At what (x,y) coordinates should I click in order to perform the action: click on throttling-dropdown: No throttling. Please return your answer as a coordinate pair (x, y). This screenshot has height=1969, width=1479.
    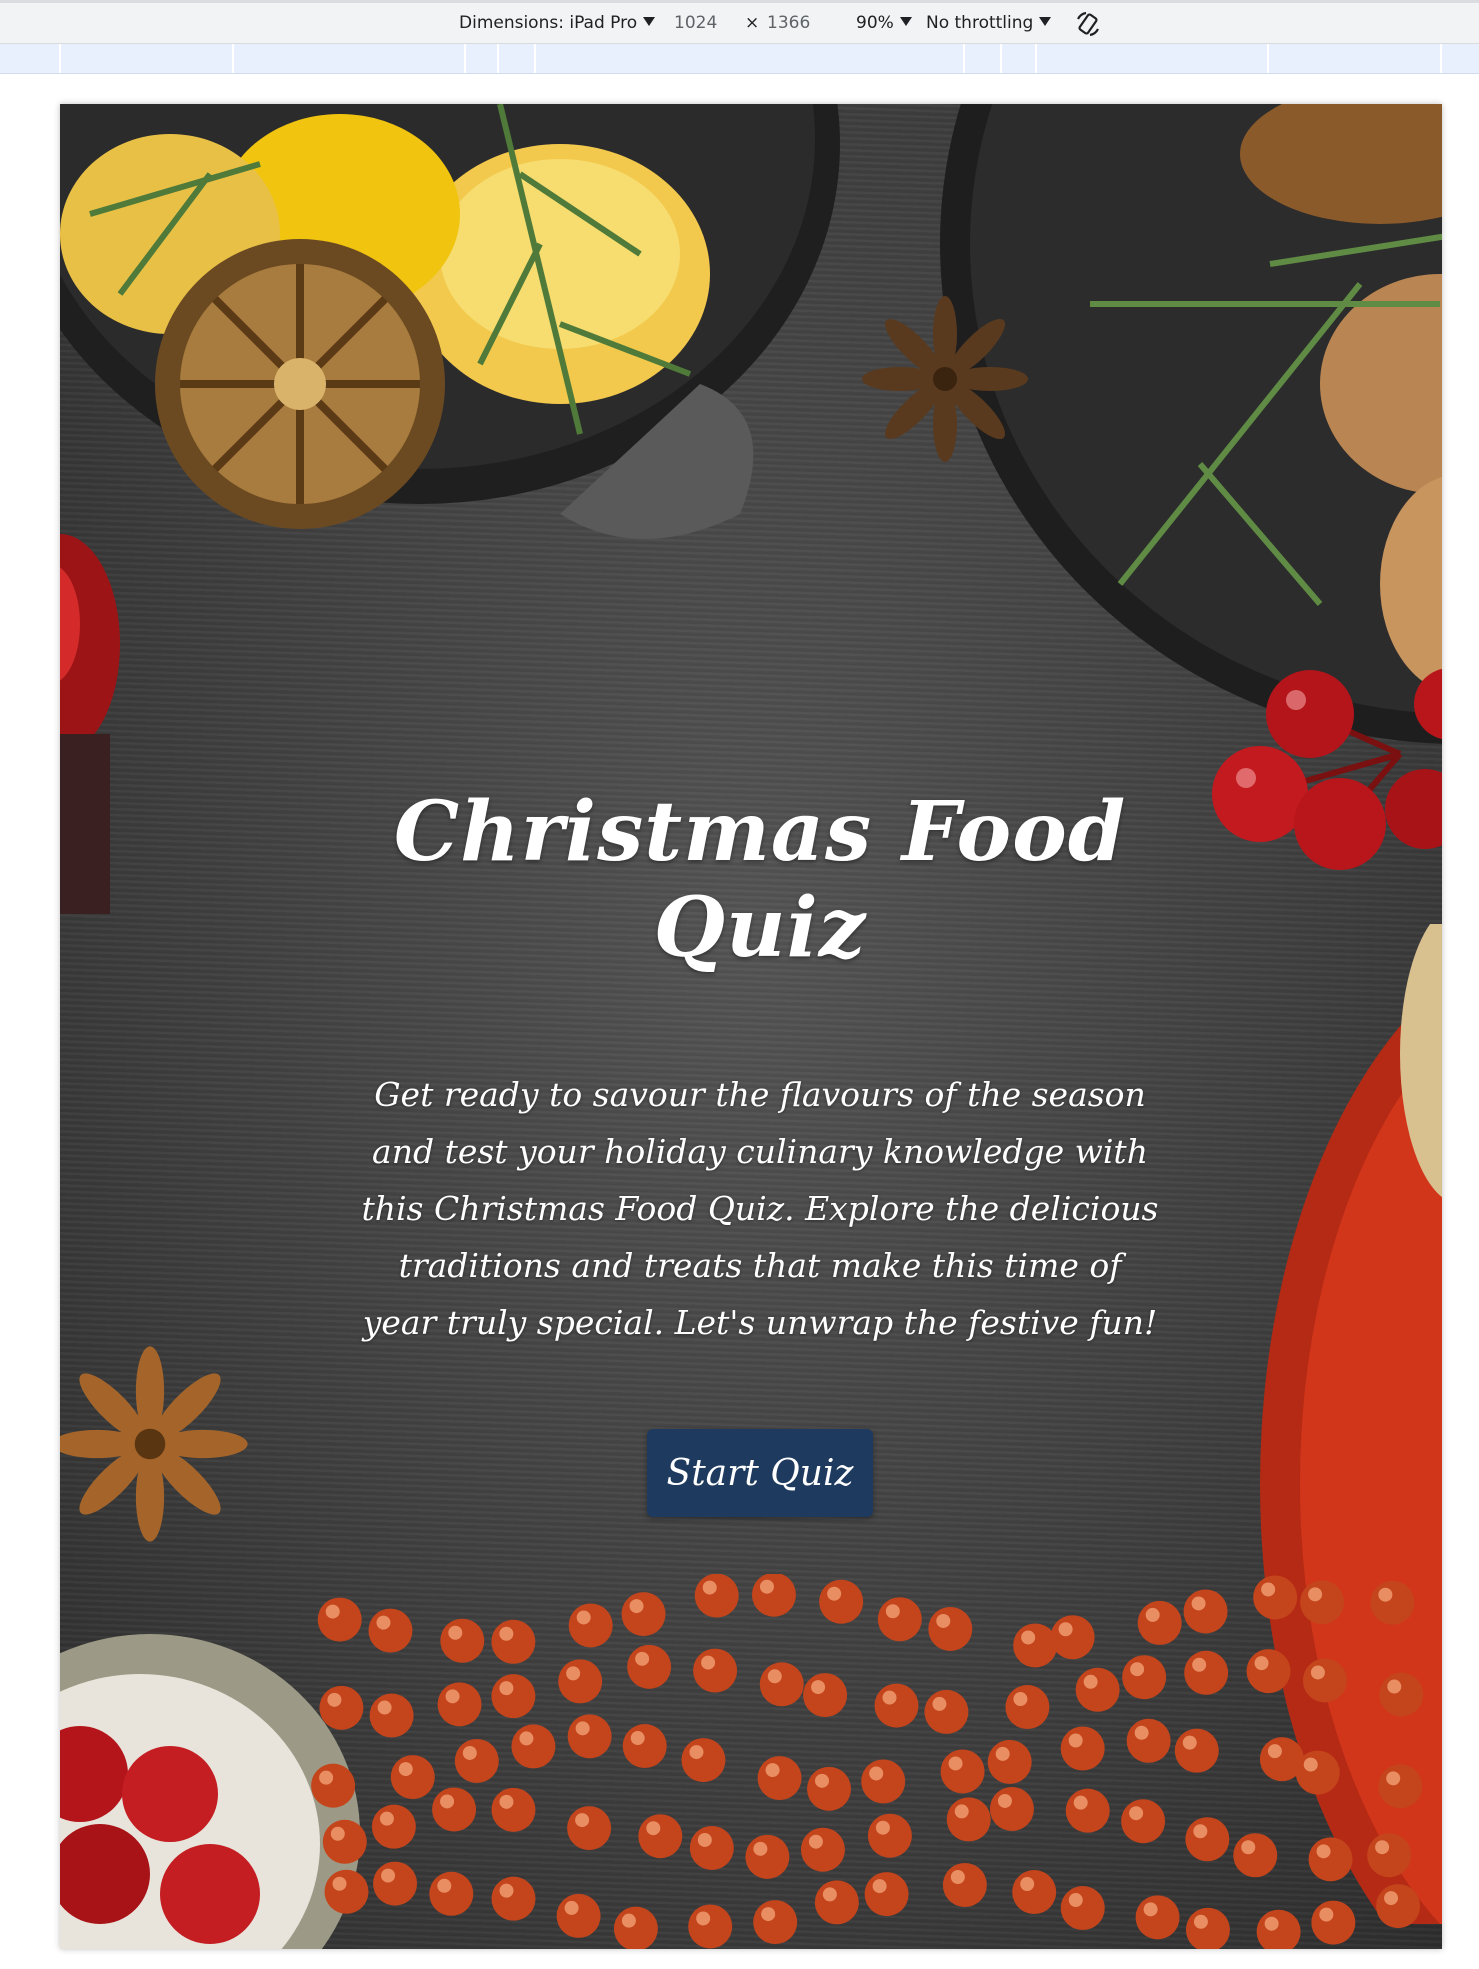
    Looking at the image, I should click on (989, 23).